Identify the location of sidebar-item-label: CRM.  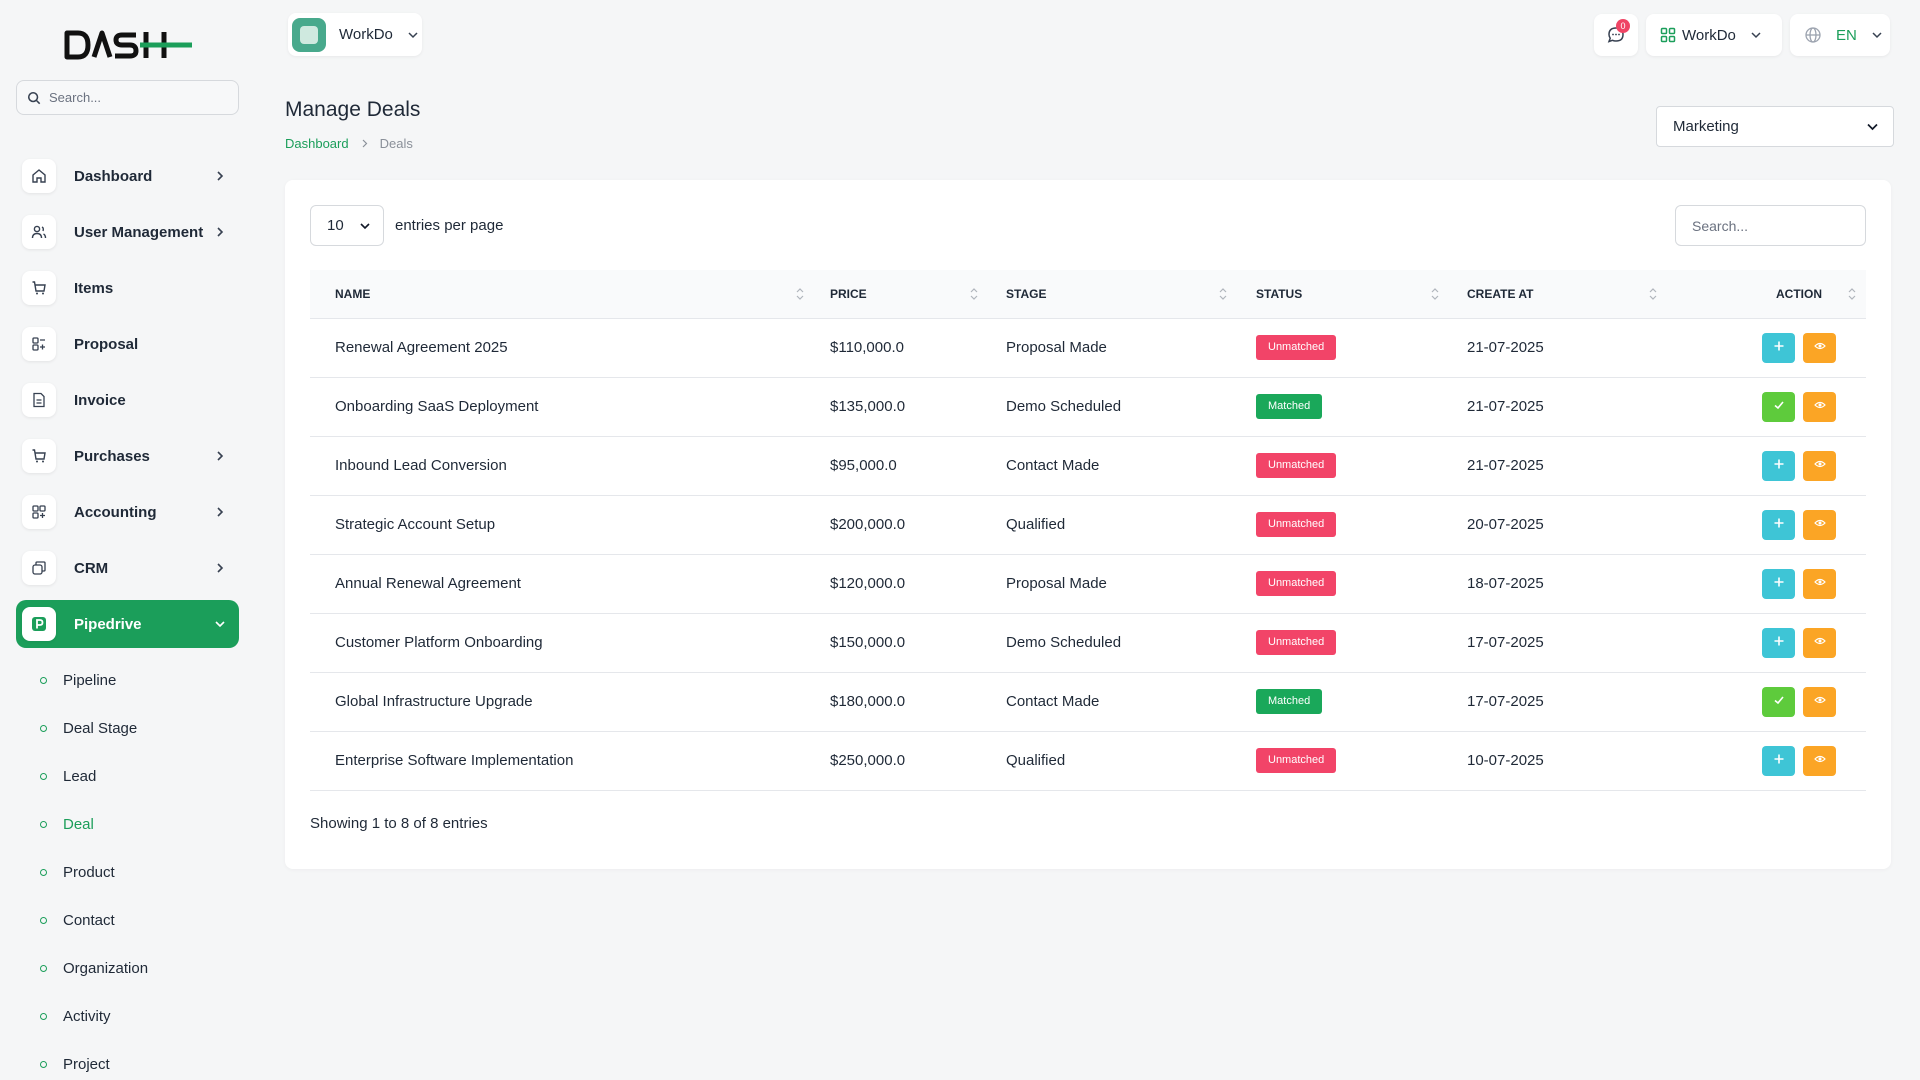
(143, 568).